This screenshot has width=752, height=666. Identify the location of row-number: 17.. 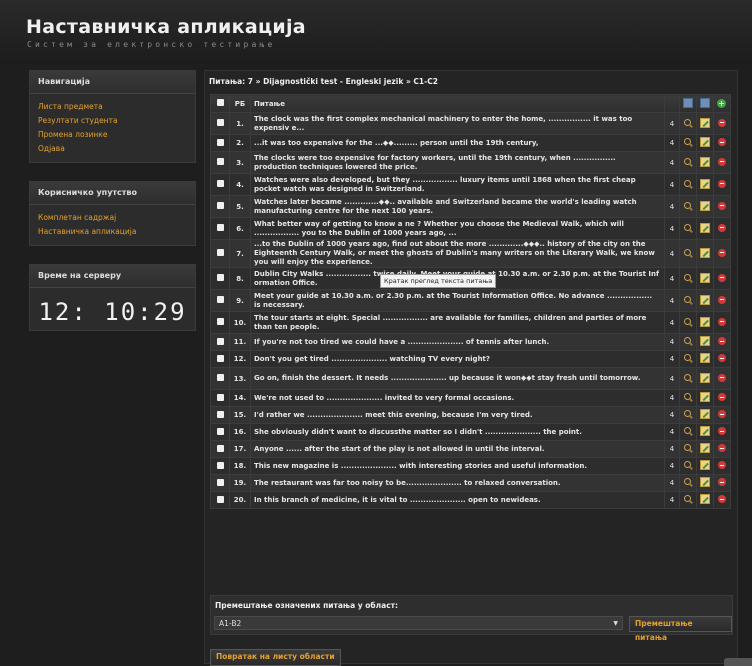
(240, 449).